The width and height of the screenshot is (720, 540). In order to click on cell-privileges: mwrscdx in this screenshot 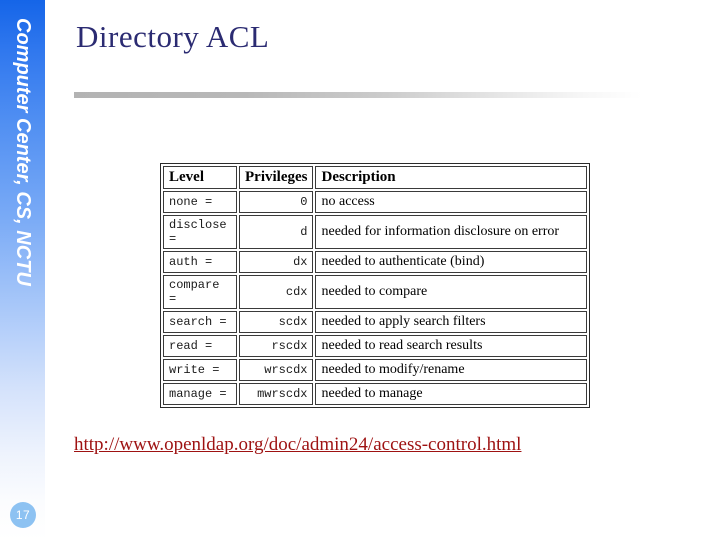, I will do `click(276, 394)`.